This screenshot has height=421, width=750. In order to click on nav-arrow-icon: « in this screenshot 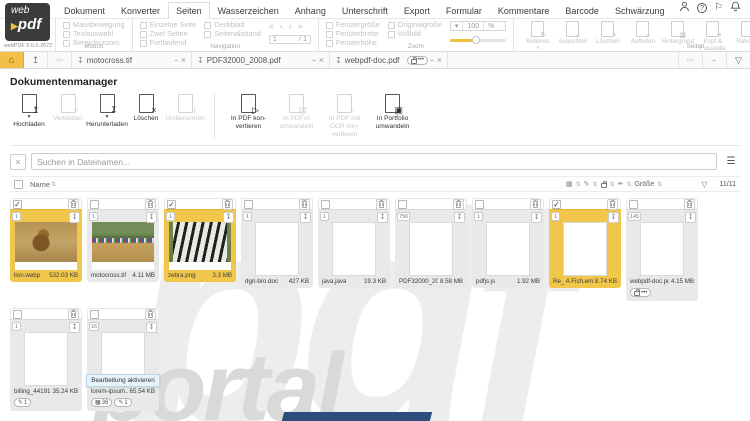, I will do `click(271, 26)`.